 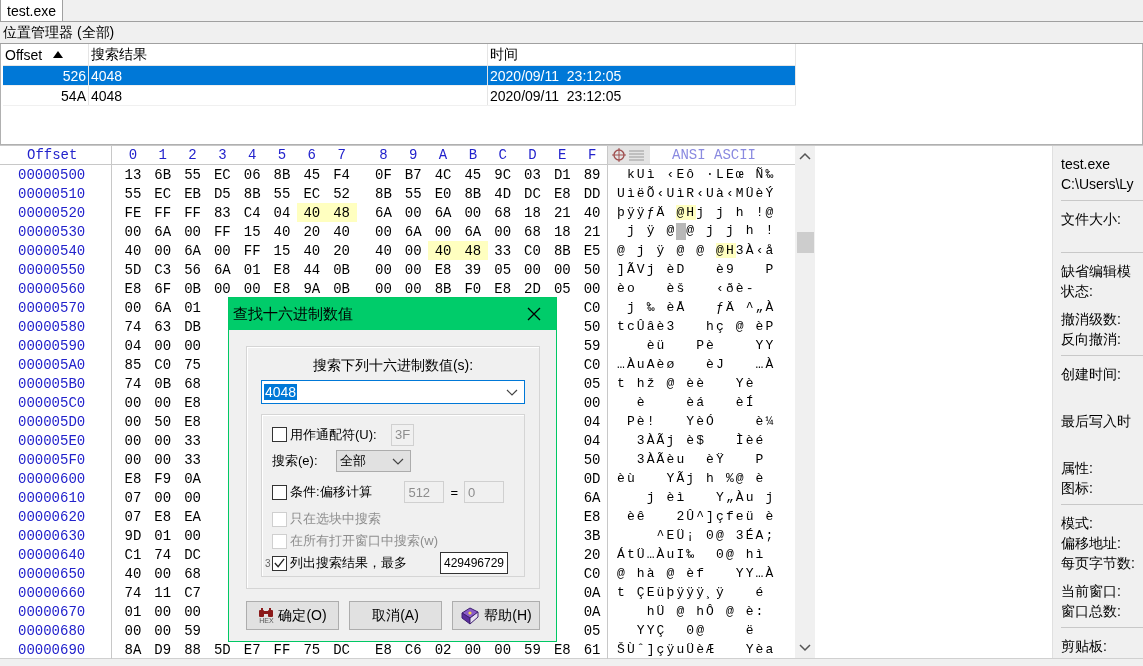 I want to click on input-field: 429496729, so click(x=474, y=563).